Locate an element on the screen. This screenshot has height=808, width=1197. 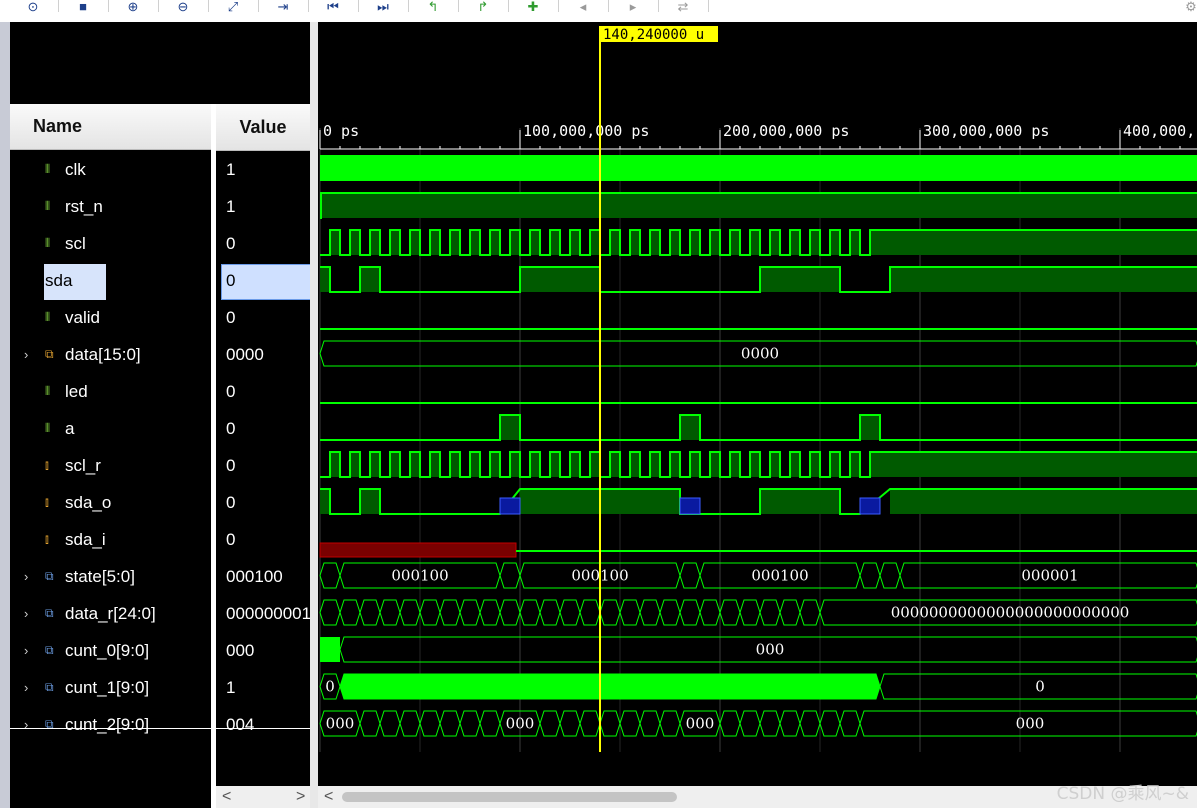
signal-row-data-r240: › ⧉ data_r[24:0] is located at coordinates (110, 613).